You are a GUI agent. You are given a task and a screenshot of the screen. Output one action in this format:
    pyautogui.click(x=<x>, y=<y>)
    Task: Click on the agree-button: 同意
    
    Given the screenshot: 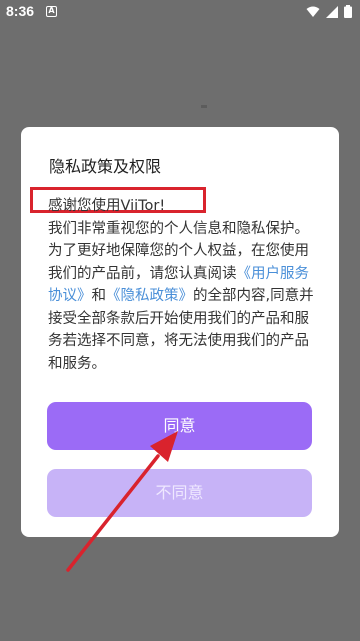 What is the action you would take?
    pyautogui.click(x=179, y=426)
    